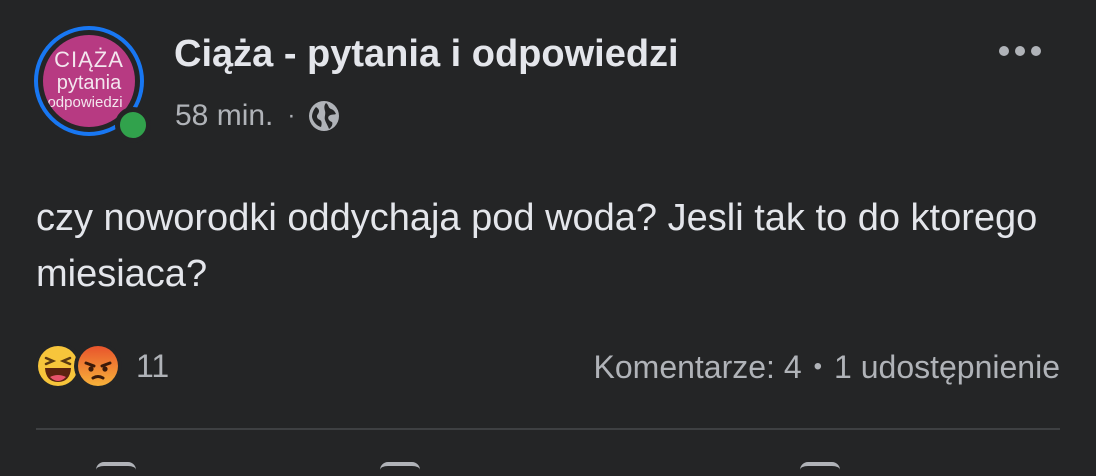  I want to click on page-avatar: CIĄŻA pytania odpowiedzi, so click(93, 85).